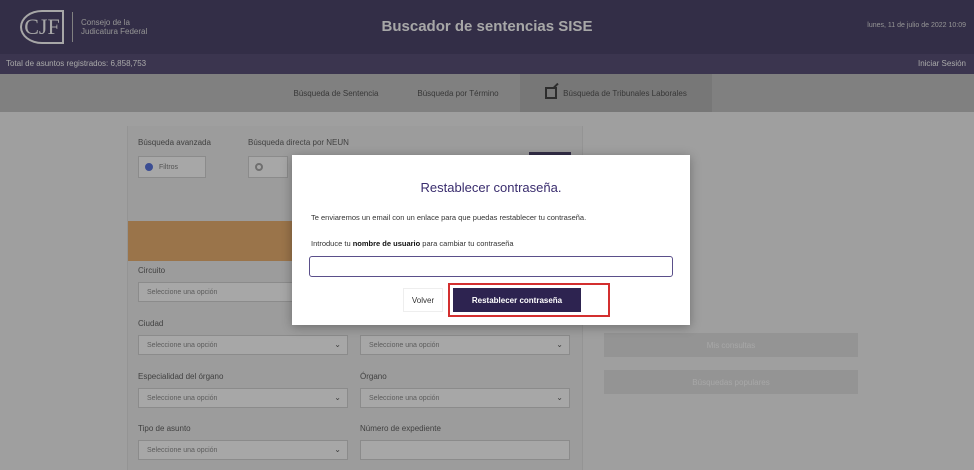  I want to click on back-button: Volver, so click(423, 300).